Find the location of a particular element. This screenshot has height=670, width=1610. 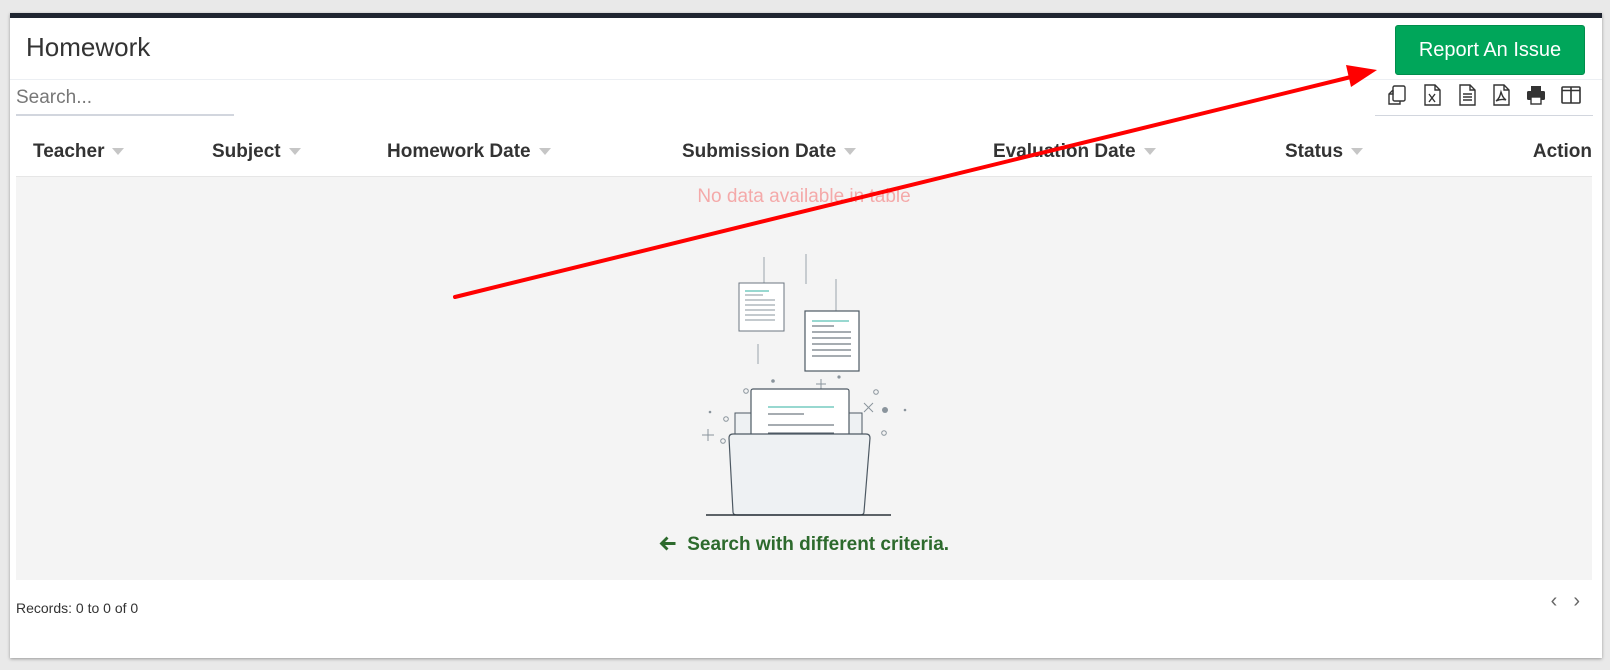

column-label: Submission Date is located at coordinates (759, 151).